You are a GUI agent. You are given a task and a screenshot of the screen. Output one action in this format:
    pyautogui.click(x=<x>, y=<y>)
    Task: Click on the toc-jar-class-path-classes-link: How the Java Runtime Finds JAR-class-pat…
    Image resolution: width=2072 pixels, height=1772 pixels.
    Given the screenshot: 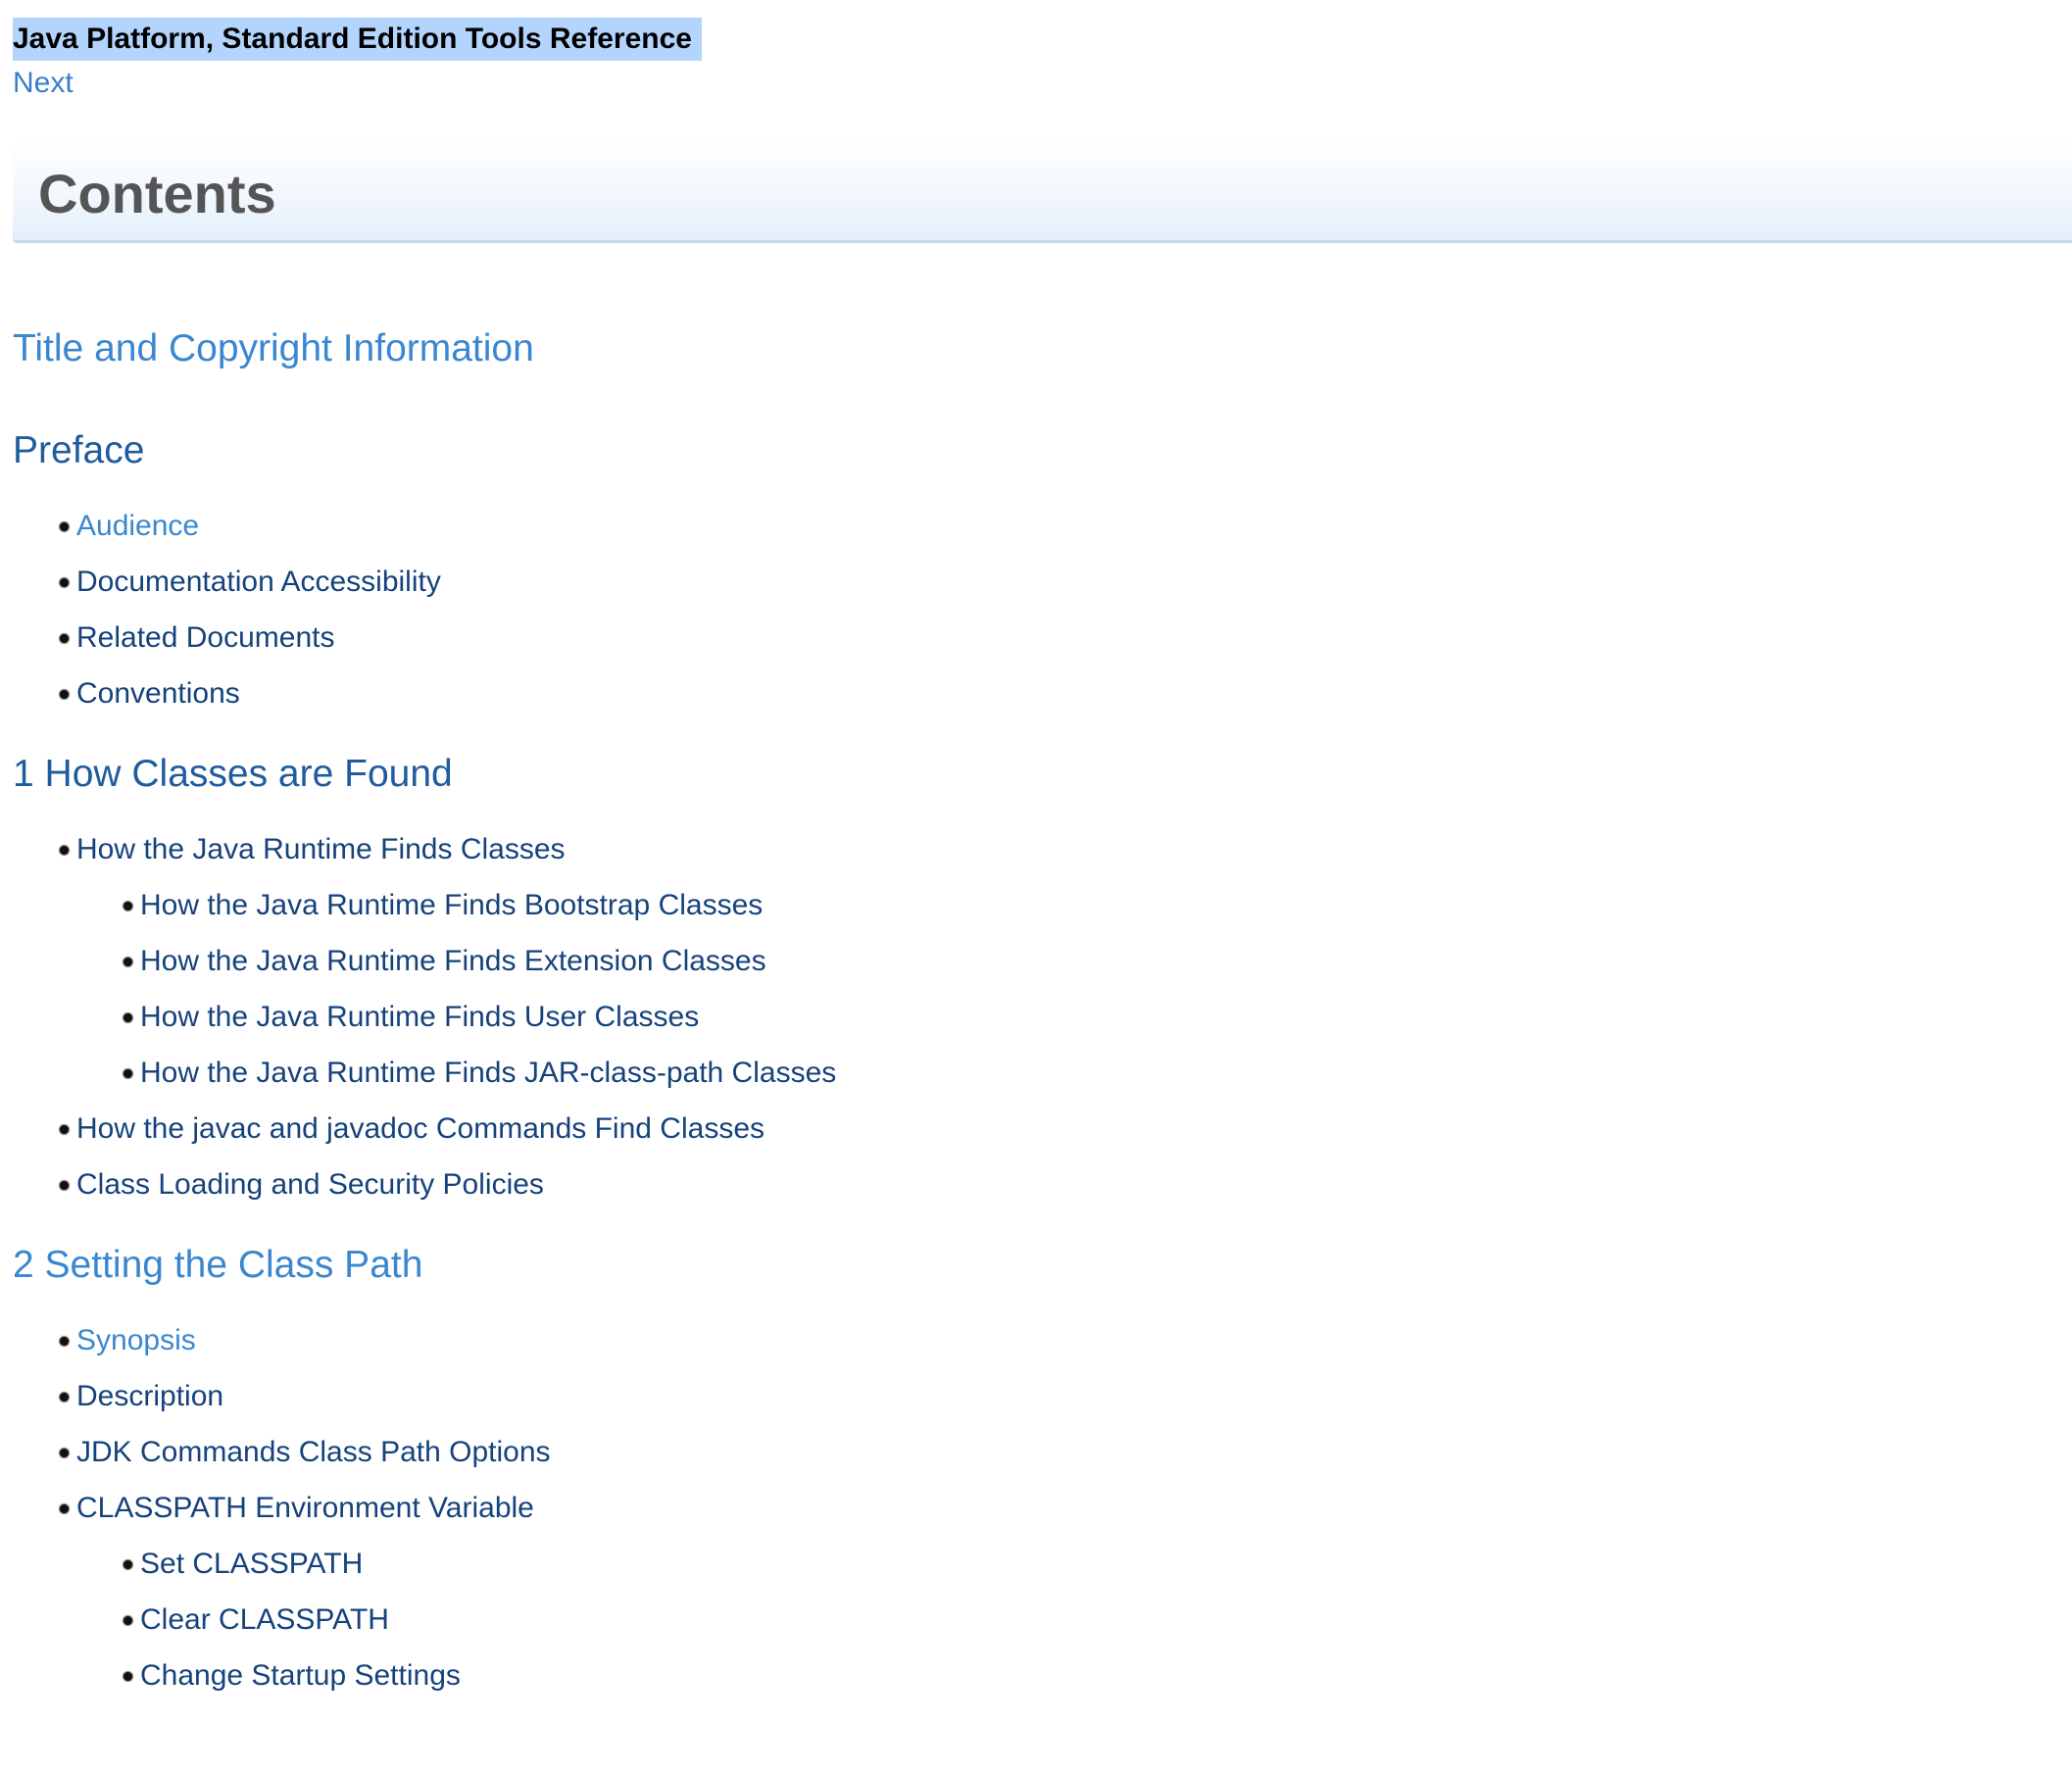 What is the action you would take?
    pyautogui.click(x=488, y=1073)
    